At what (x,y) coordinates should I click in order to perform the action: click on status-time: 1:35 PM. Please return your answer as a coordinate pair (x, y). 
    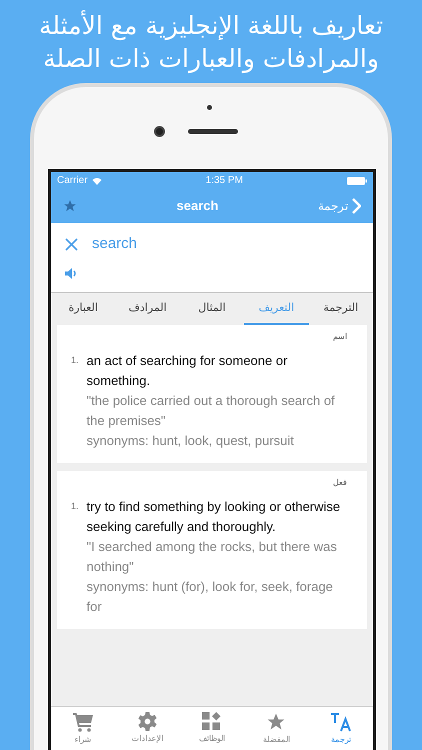
    Looking at the image, I should click on (224, 181).